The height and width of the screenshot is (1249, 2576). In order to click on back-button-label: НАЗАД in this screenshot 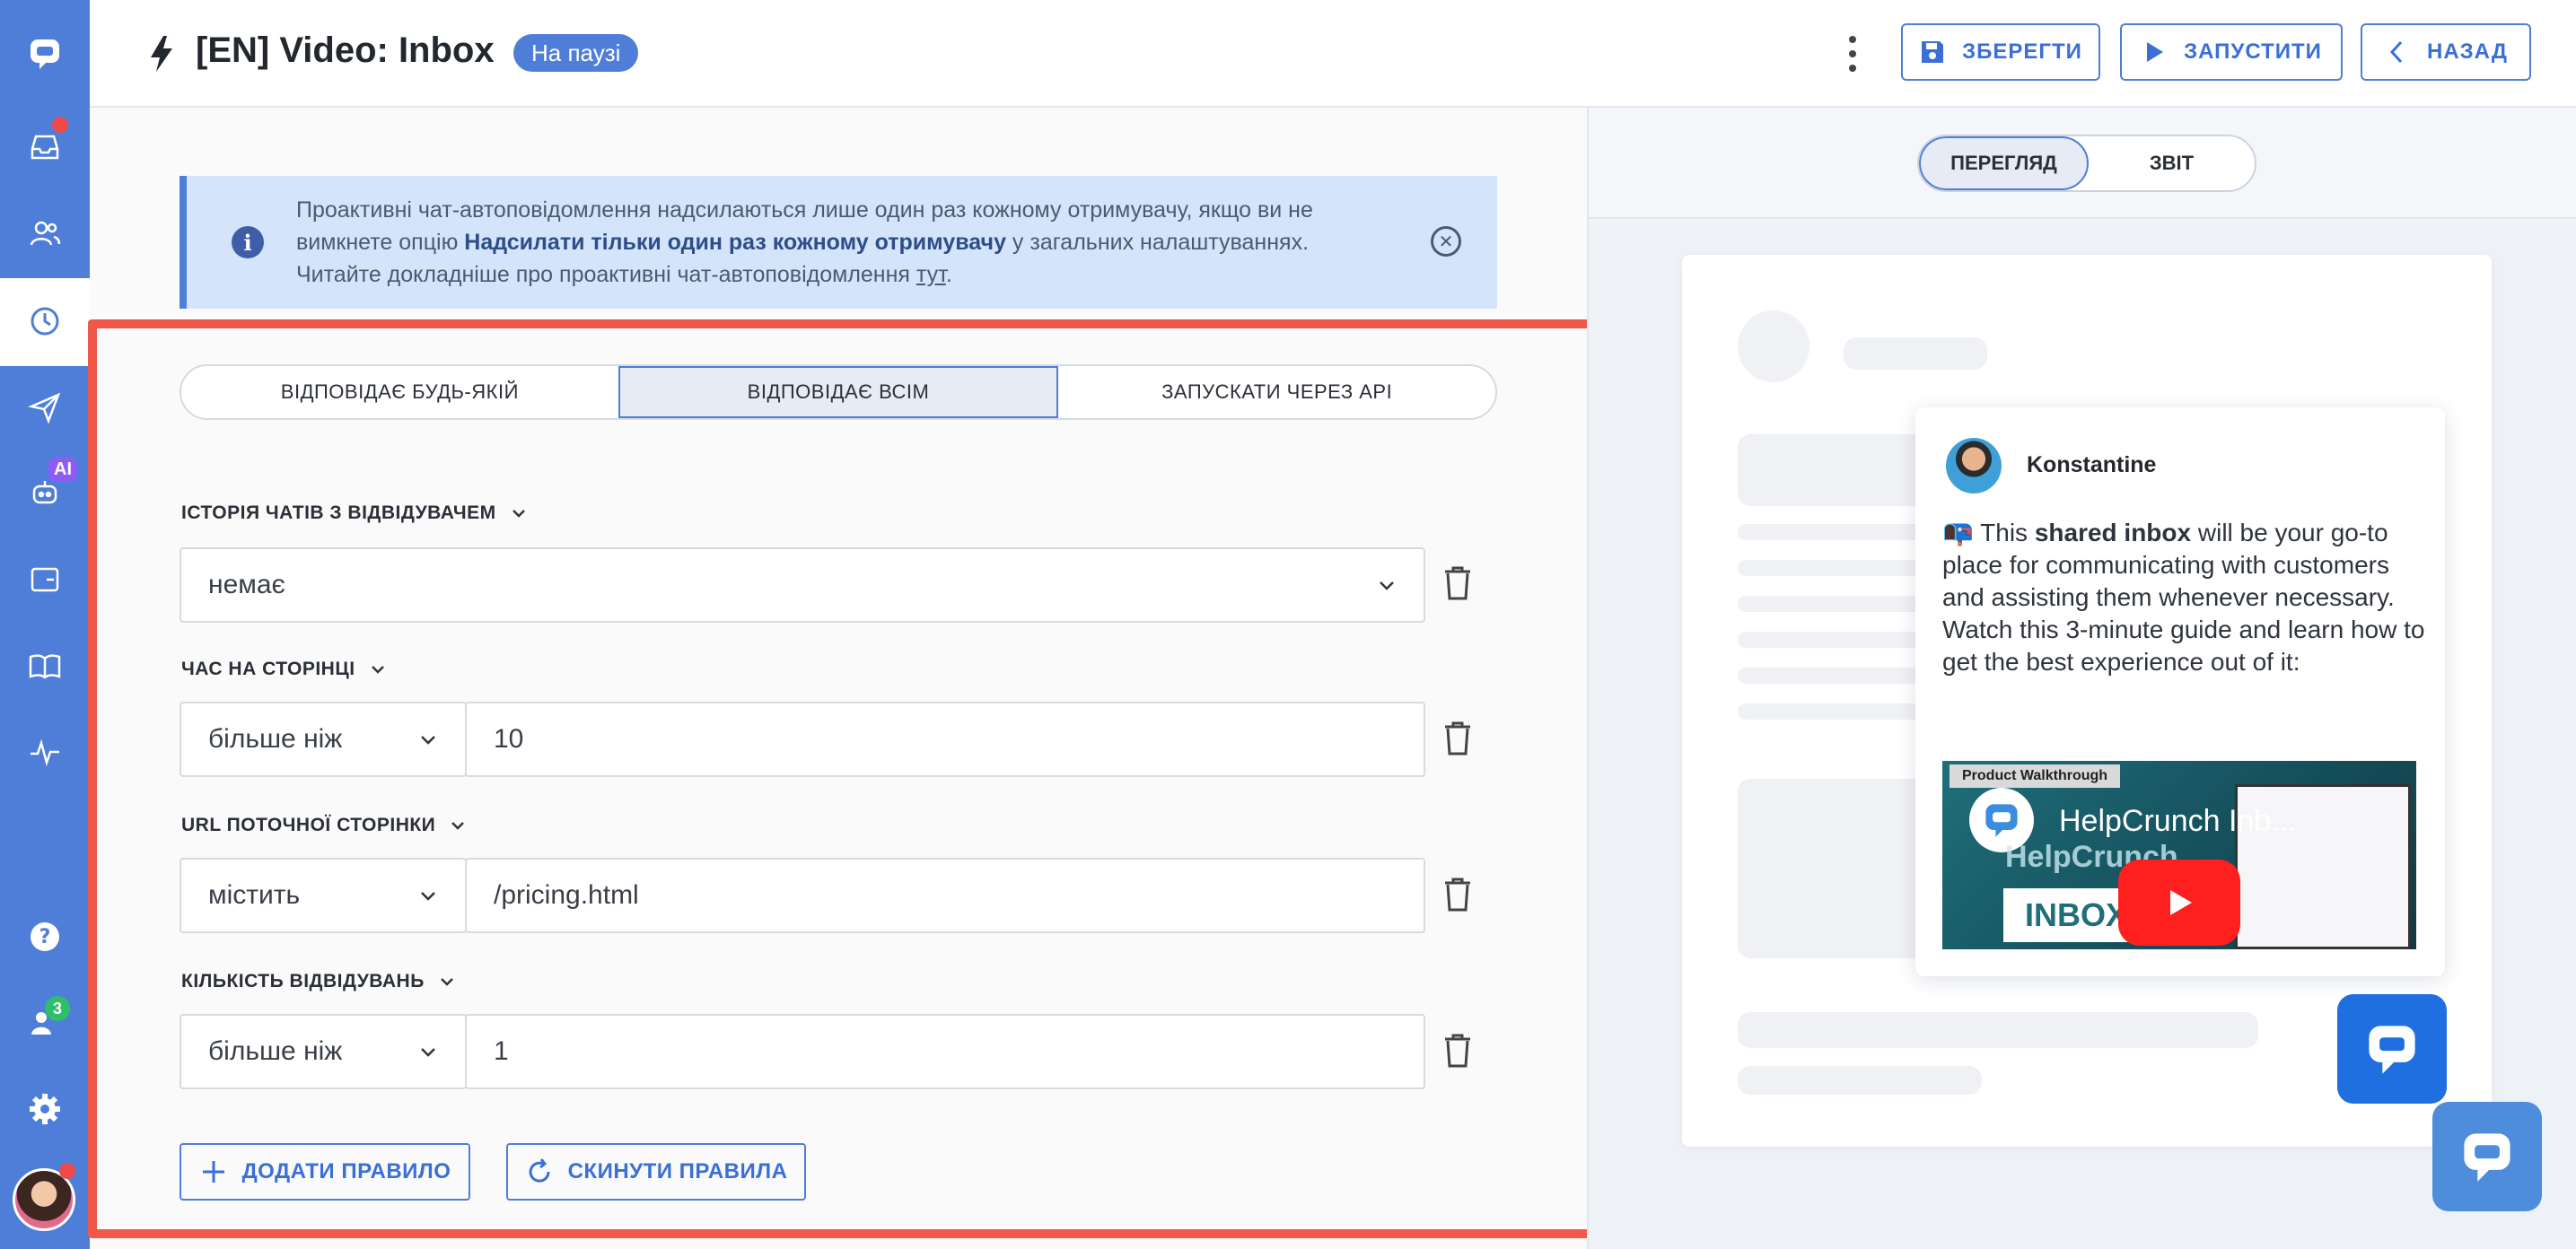, I will do `click(2467, 51)`.